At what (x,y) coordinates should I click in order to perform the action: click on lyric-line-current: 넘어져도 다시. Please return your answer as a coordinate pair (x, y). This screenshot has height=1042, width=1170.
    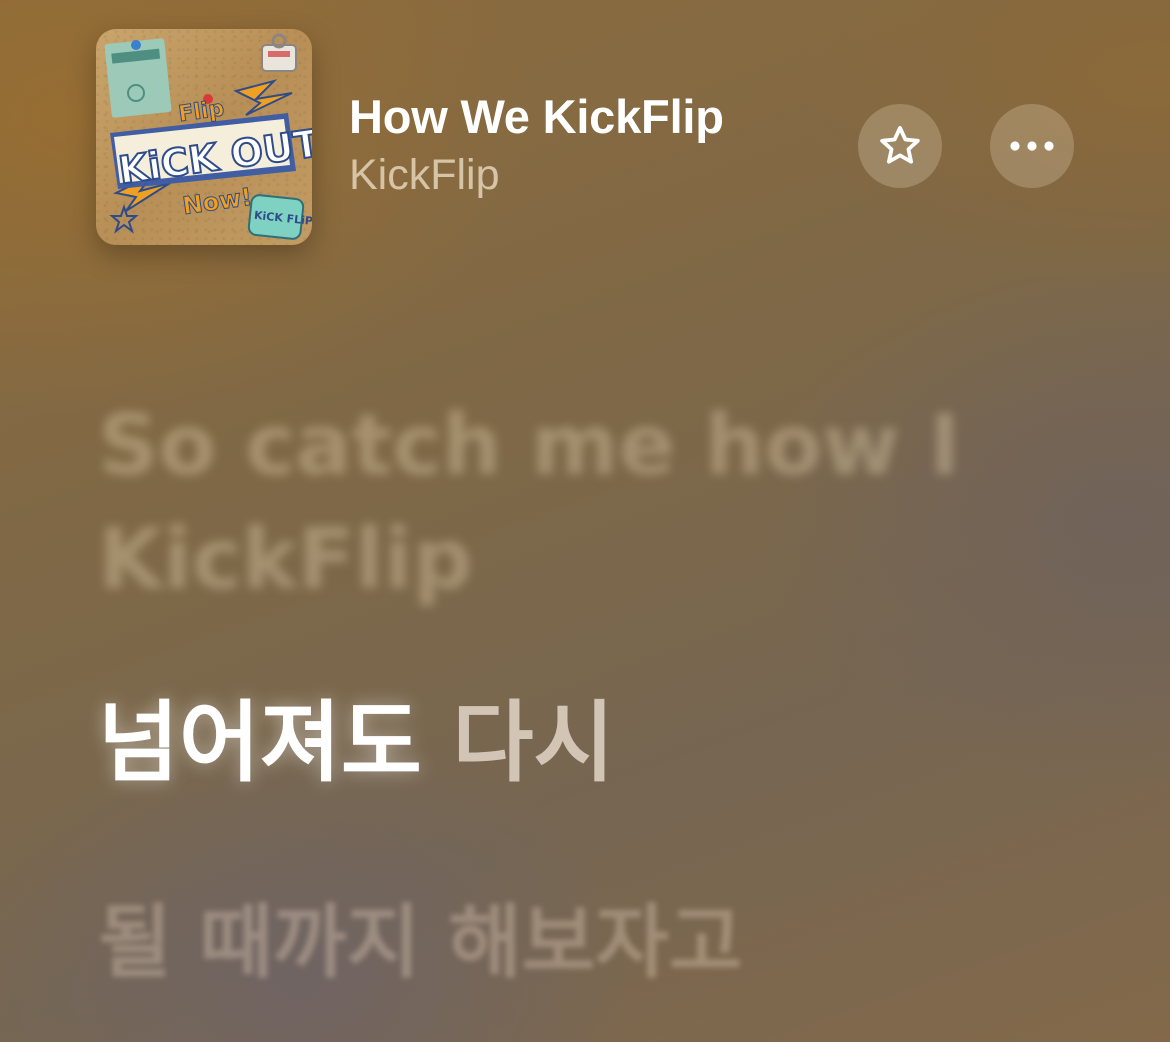
    Looking at the image, I should click on (356, 743).